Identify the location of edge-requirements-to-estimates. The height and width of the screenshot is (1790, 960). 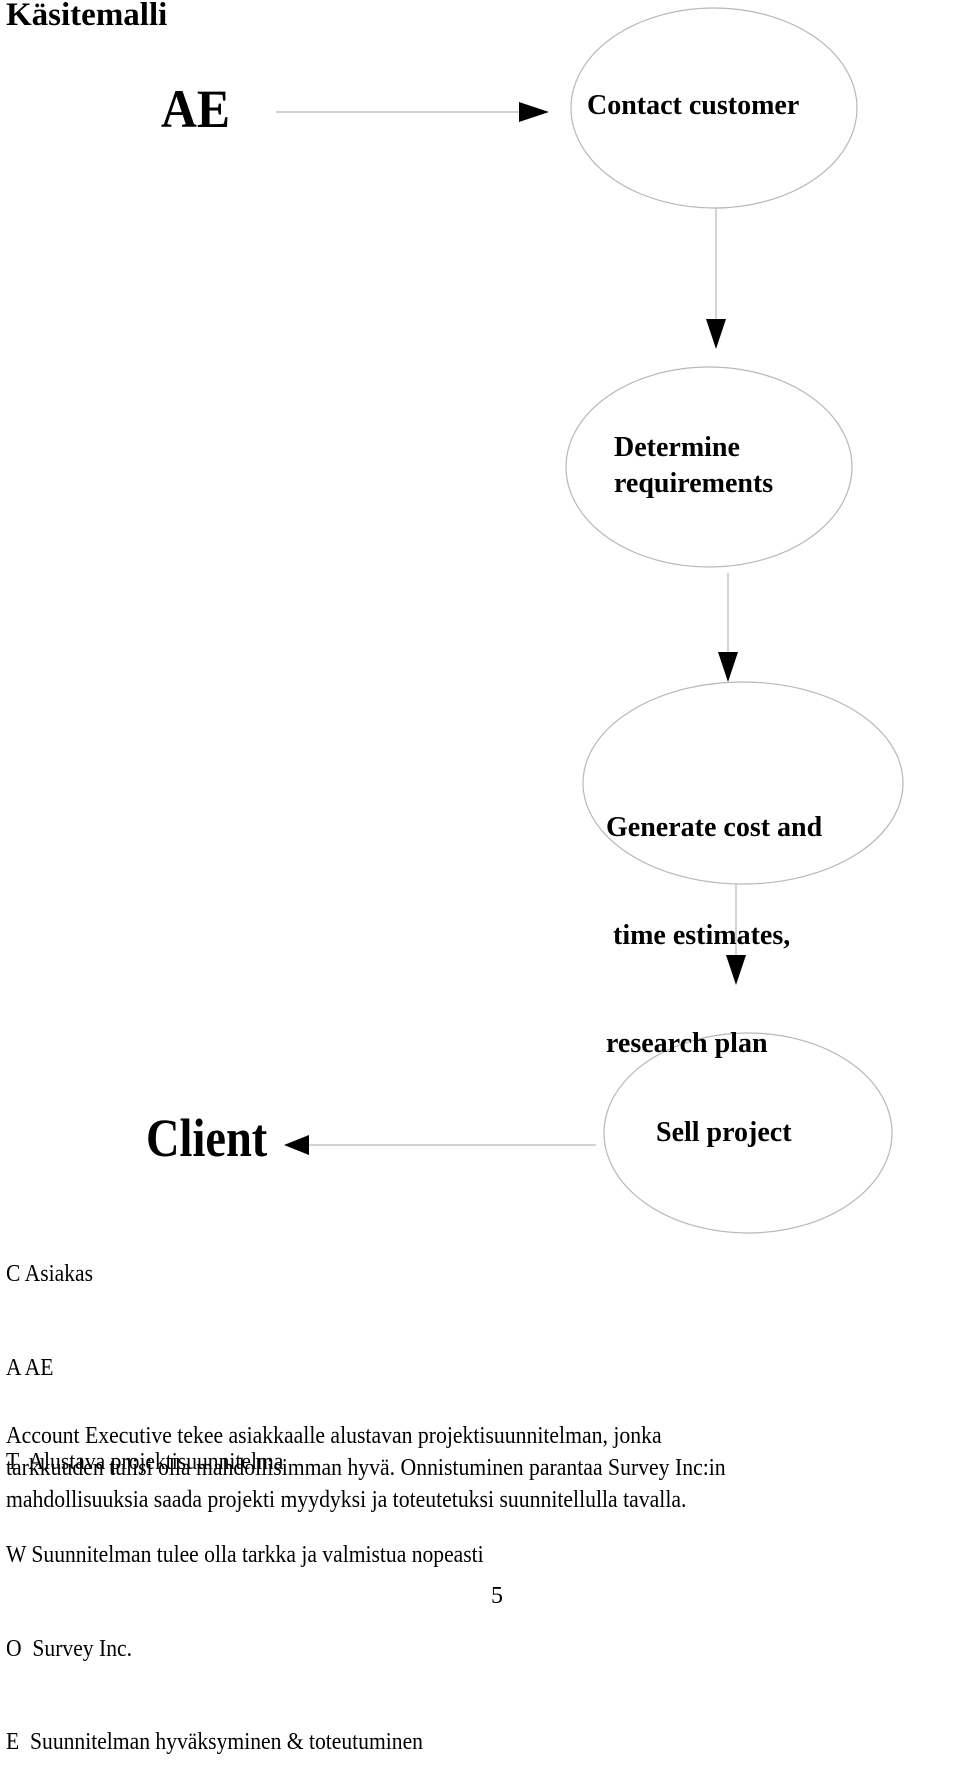
(728, 627).